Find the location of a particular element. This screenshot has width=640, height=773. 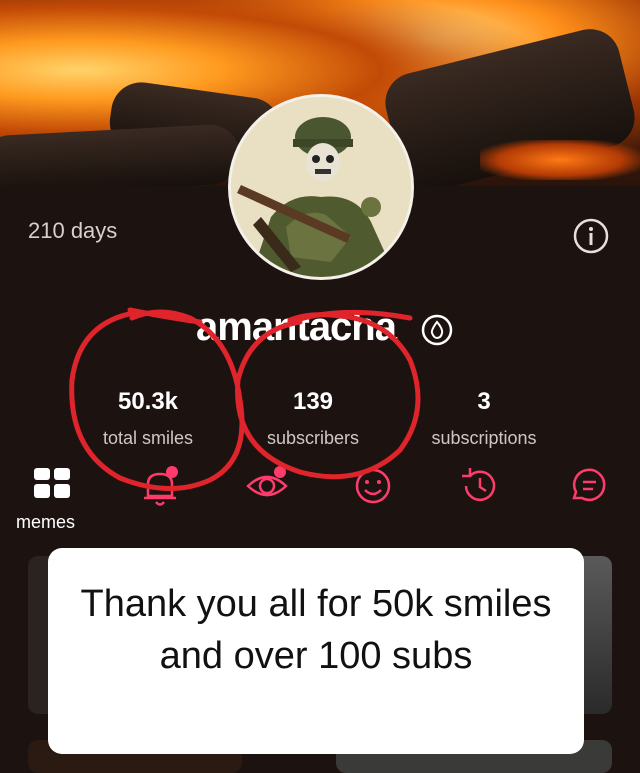

cover-log is located at coordinates (121, 154).